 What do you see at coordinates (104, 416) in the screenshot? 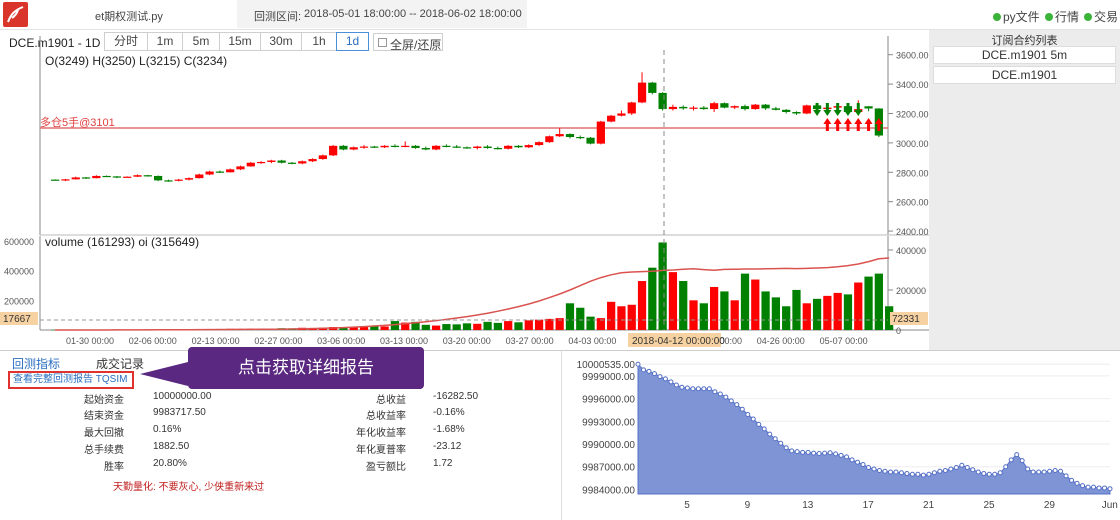
I see `metric-label: 结束资金` at bounding box center [104, 416].